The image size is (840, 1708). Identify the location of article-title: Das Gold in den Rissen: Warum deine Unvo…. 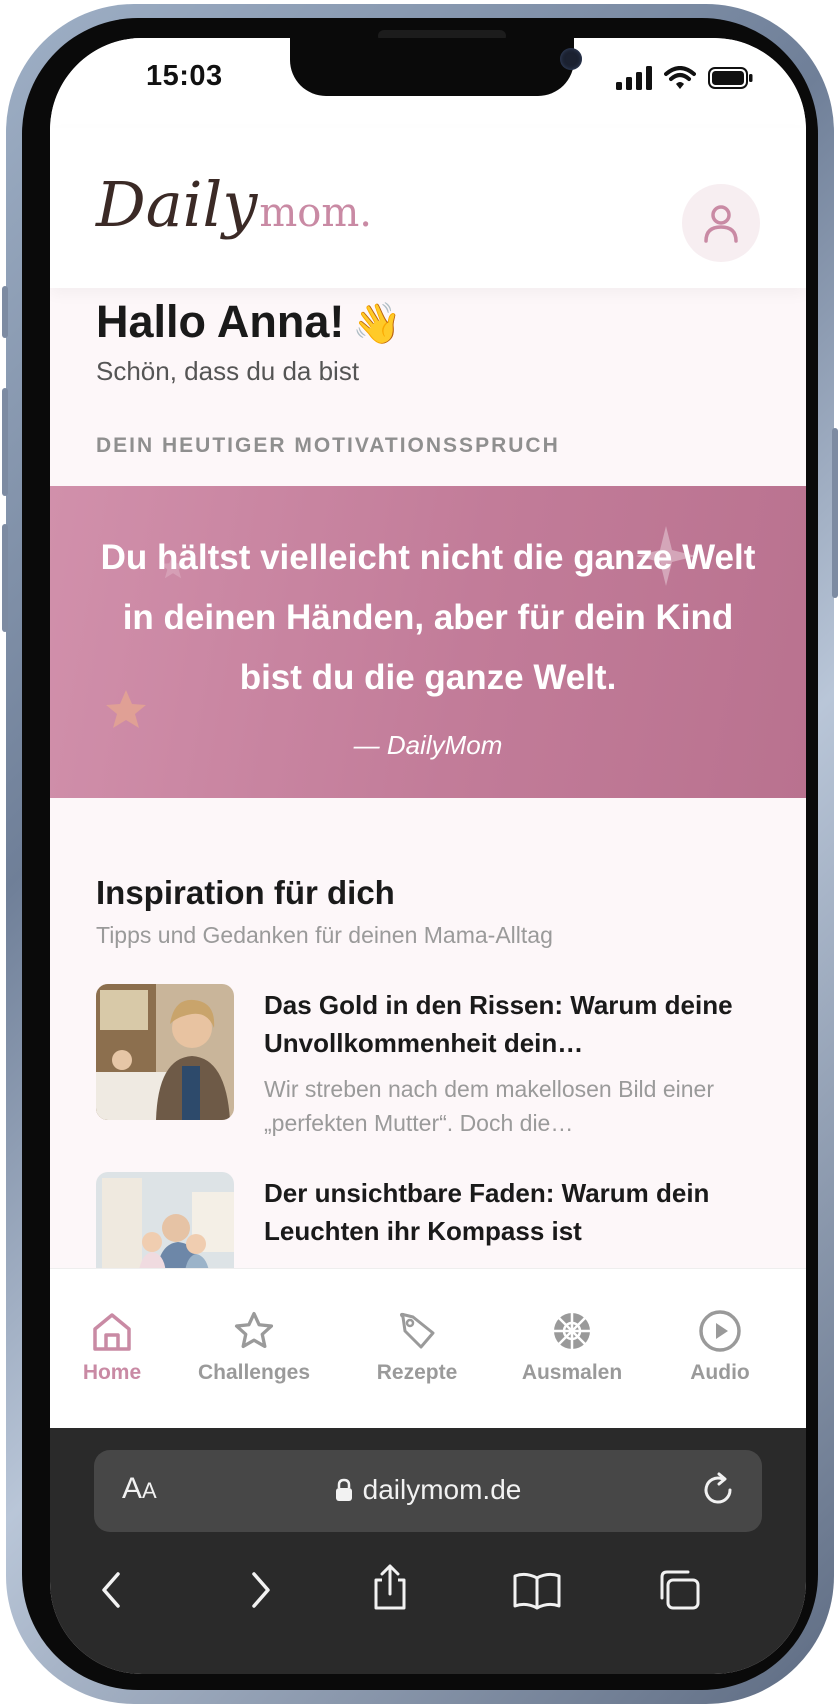
(498, 1024).